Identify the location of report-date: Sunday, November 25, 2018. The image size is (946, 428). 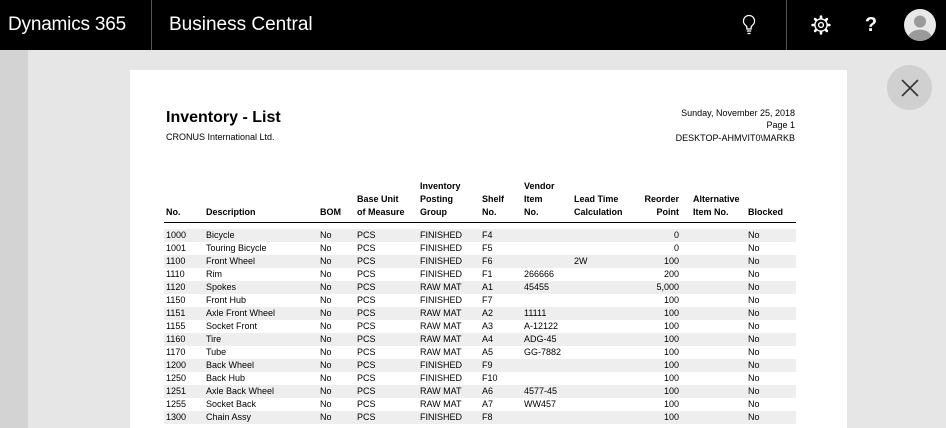
(738, 113).